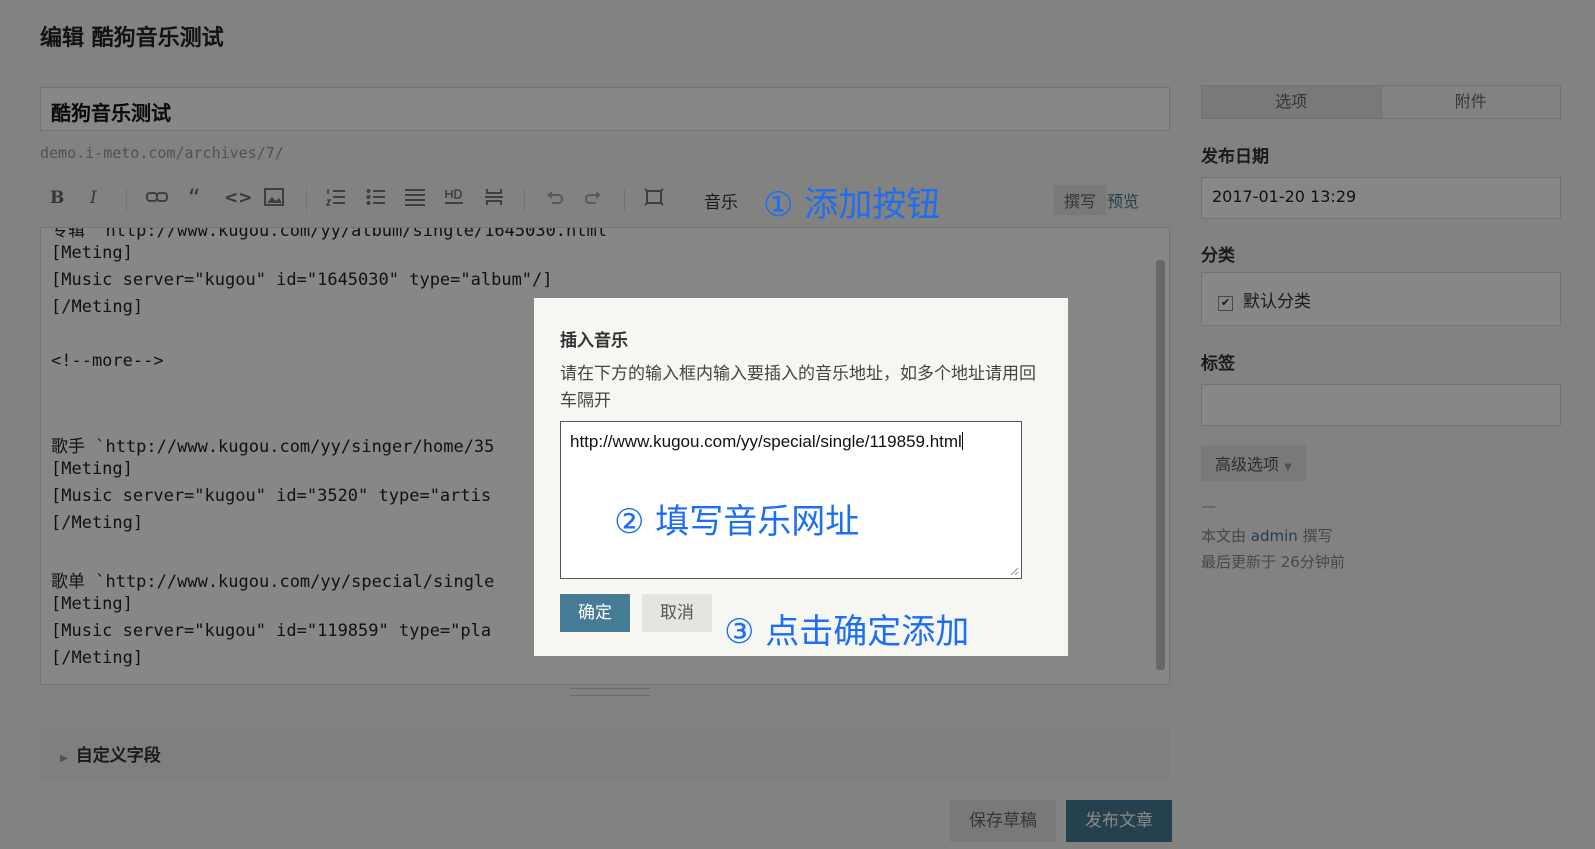 The image size is (1595, 849). Describe the element at coordinates (847, 632) in the screenshot. I see `annotation-step-3: ③ 点击确定添加` at that location.